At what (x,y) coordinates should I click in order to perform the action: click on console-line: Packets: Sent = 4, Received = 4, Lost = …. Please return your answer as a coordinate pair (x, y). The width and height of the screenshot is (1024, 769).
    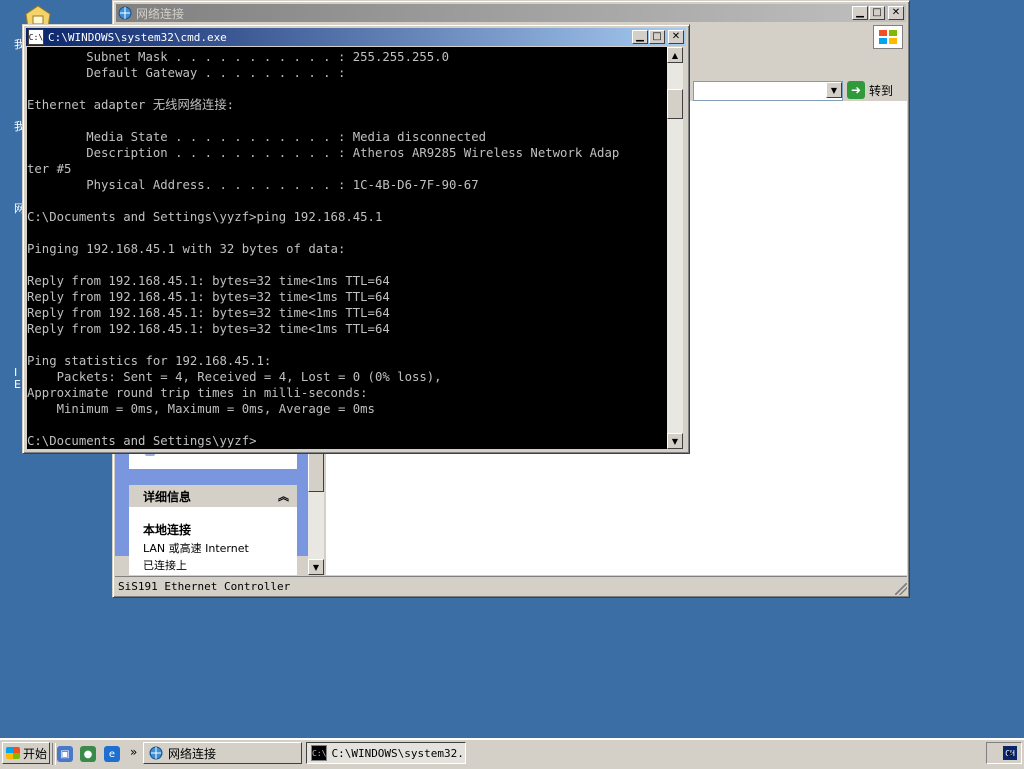
    Looking at the image, I should click on (234, 377).